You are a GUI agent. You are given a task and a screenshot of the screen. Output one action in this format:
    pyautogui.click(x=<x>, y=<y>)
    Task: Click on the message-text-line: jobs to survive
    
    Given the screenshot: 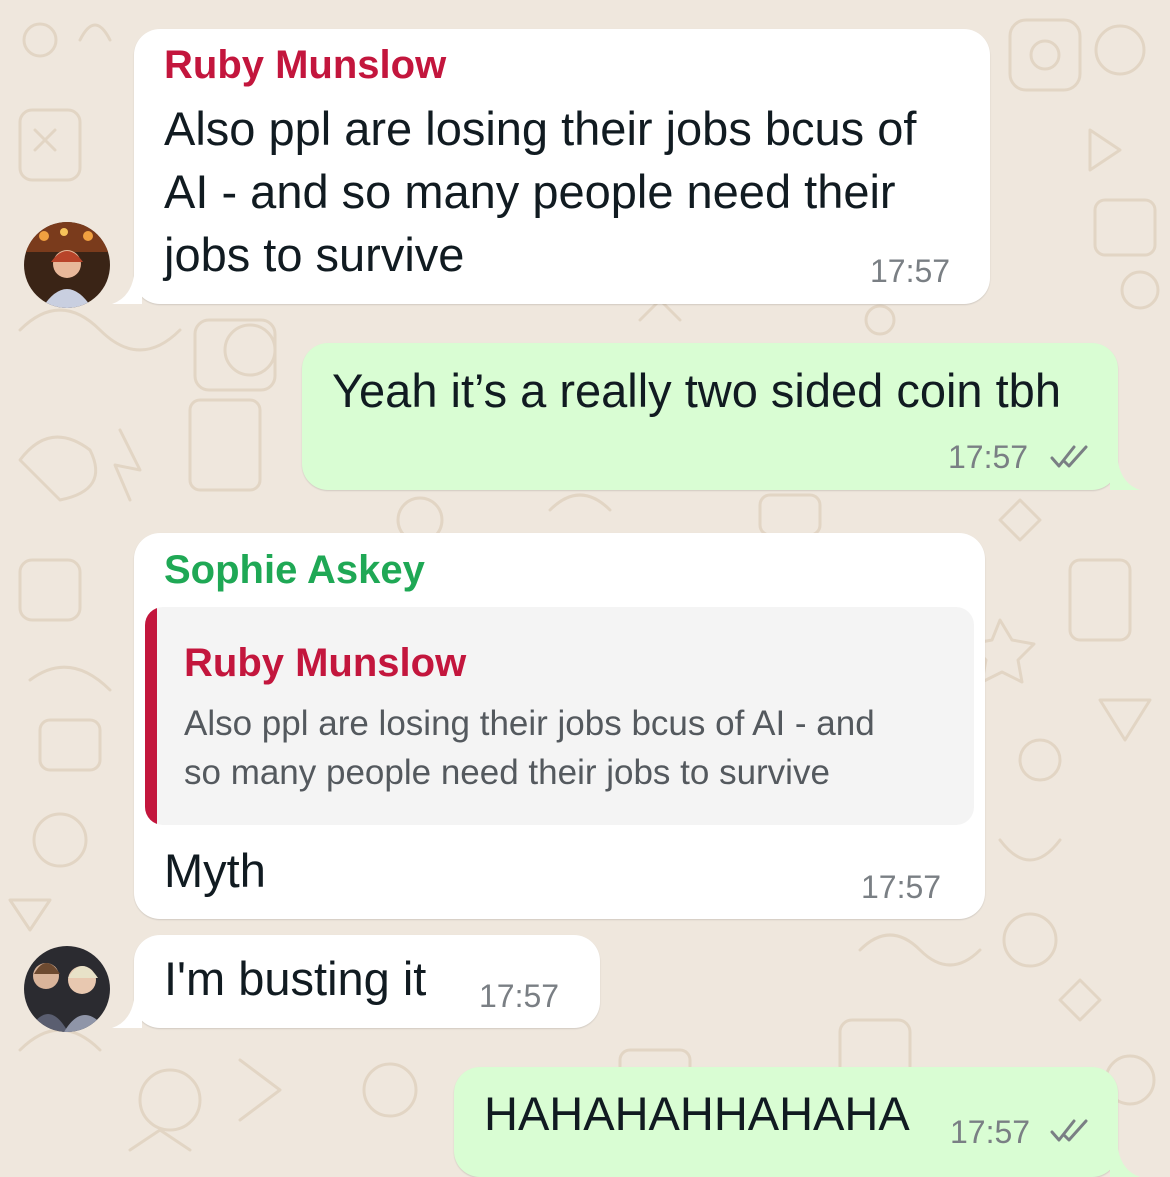 What is the action you would take?
    pyautogui.click(x=314, y=254)
    